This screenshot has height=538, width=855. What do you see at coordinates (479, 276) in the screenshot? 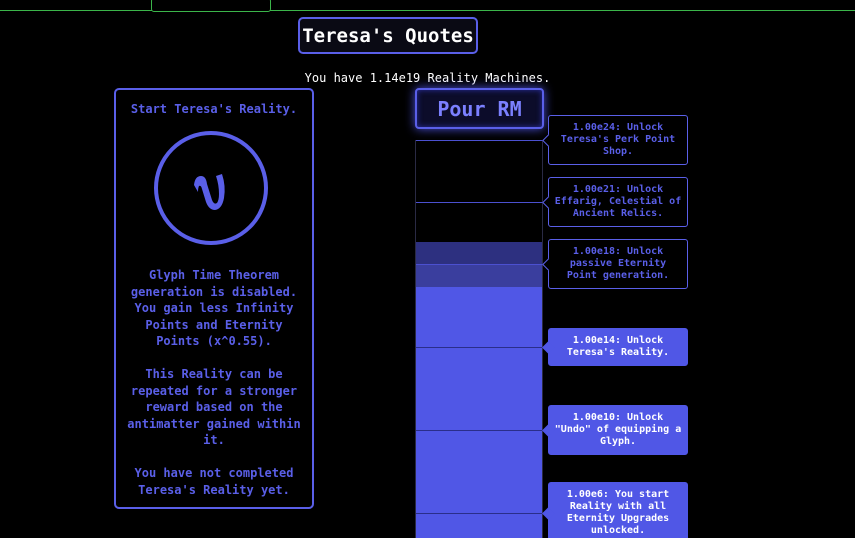
I see `tank-fill-rising` at bounding box center [479, 276].